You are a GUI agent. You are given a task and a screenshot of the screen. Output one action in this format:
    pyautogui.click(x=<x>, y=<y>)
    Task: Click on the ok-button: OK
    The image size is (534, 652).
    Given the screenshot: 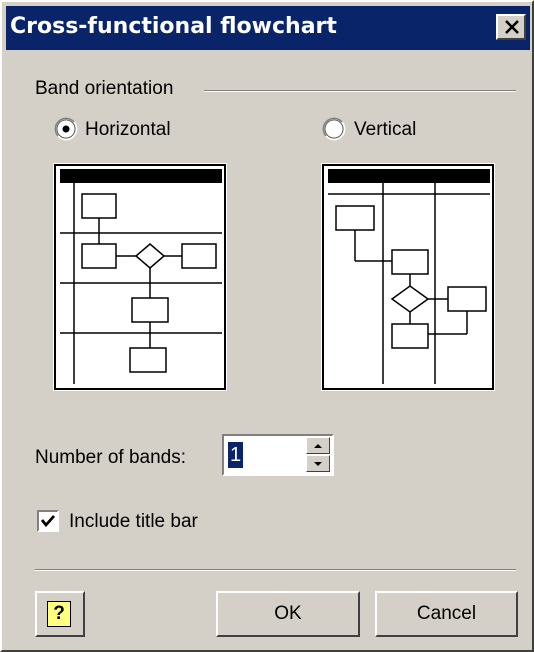 What is the action you would take?
    pyautogui.click(x=288, y=614)
    